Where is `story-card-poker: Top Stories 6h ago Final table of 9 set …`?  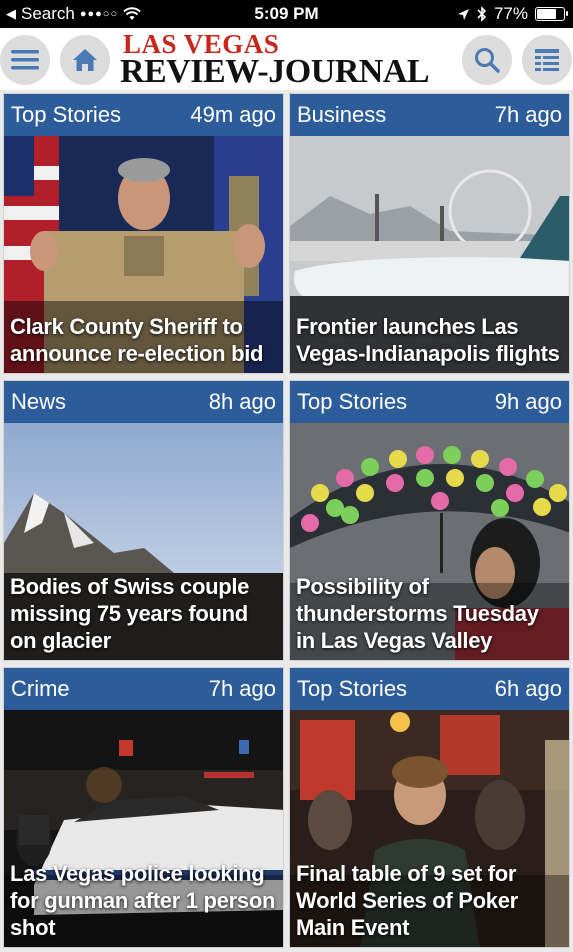 story-card-poker: Top Stories 6h ago Final table of 9 set … is located at coordinates (429, 807).